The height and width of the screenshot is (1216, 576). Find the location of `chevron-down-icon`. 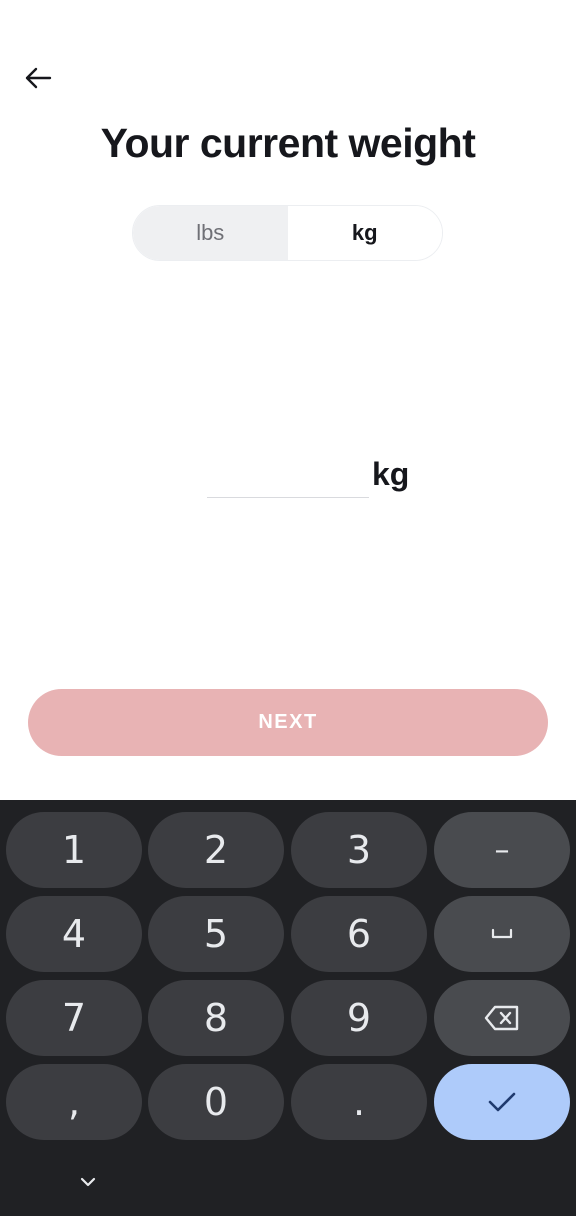

chevron-down-icon is located at coordinates (88, 1182).